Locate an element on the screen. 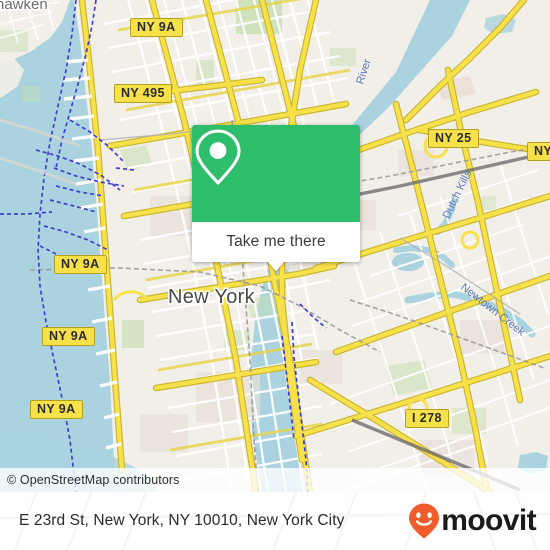 This screenshot has height=550, width=550. route-shield-ny9a-mid: NY 9A is located at coordinates (80, 264).